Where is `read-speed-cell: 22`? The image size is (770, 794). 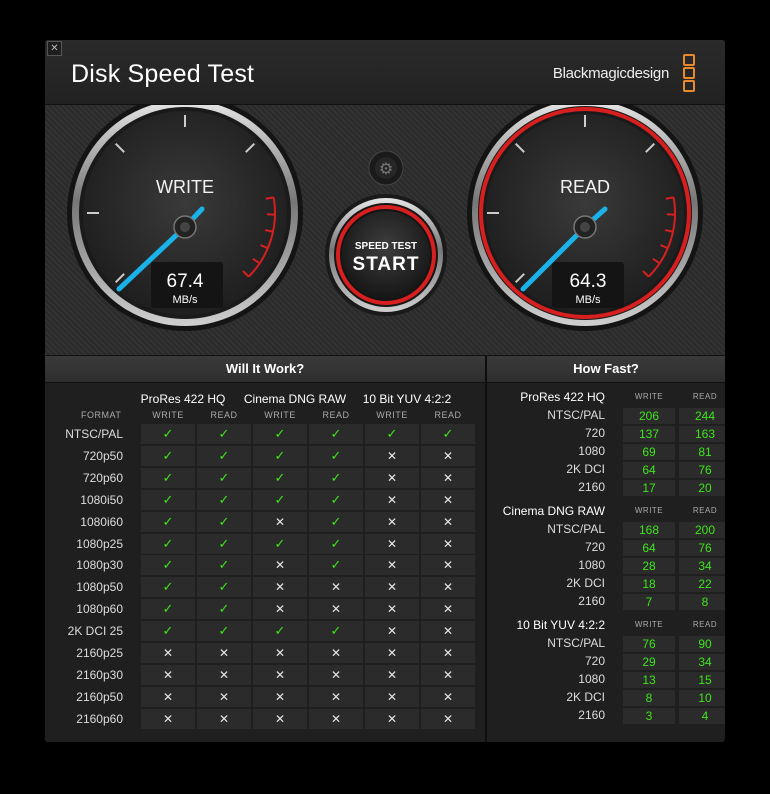 read-speed-cell: 22 is located at coordinates (702, 584).